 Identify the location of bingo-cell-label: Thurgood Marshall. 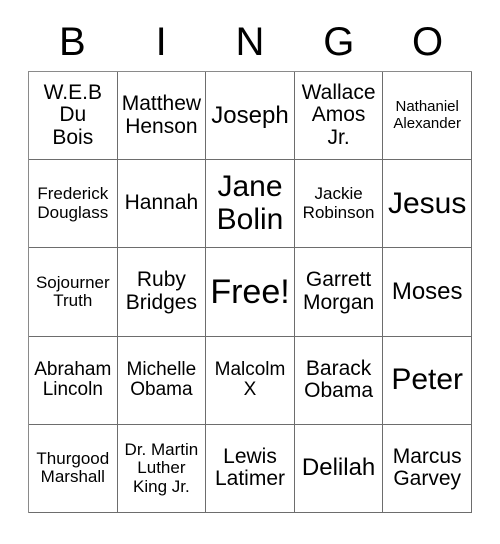
(73, 468).